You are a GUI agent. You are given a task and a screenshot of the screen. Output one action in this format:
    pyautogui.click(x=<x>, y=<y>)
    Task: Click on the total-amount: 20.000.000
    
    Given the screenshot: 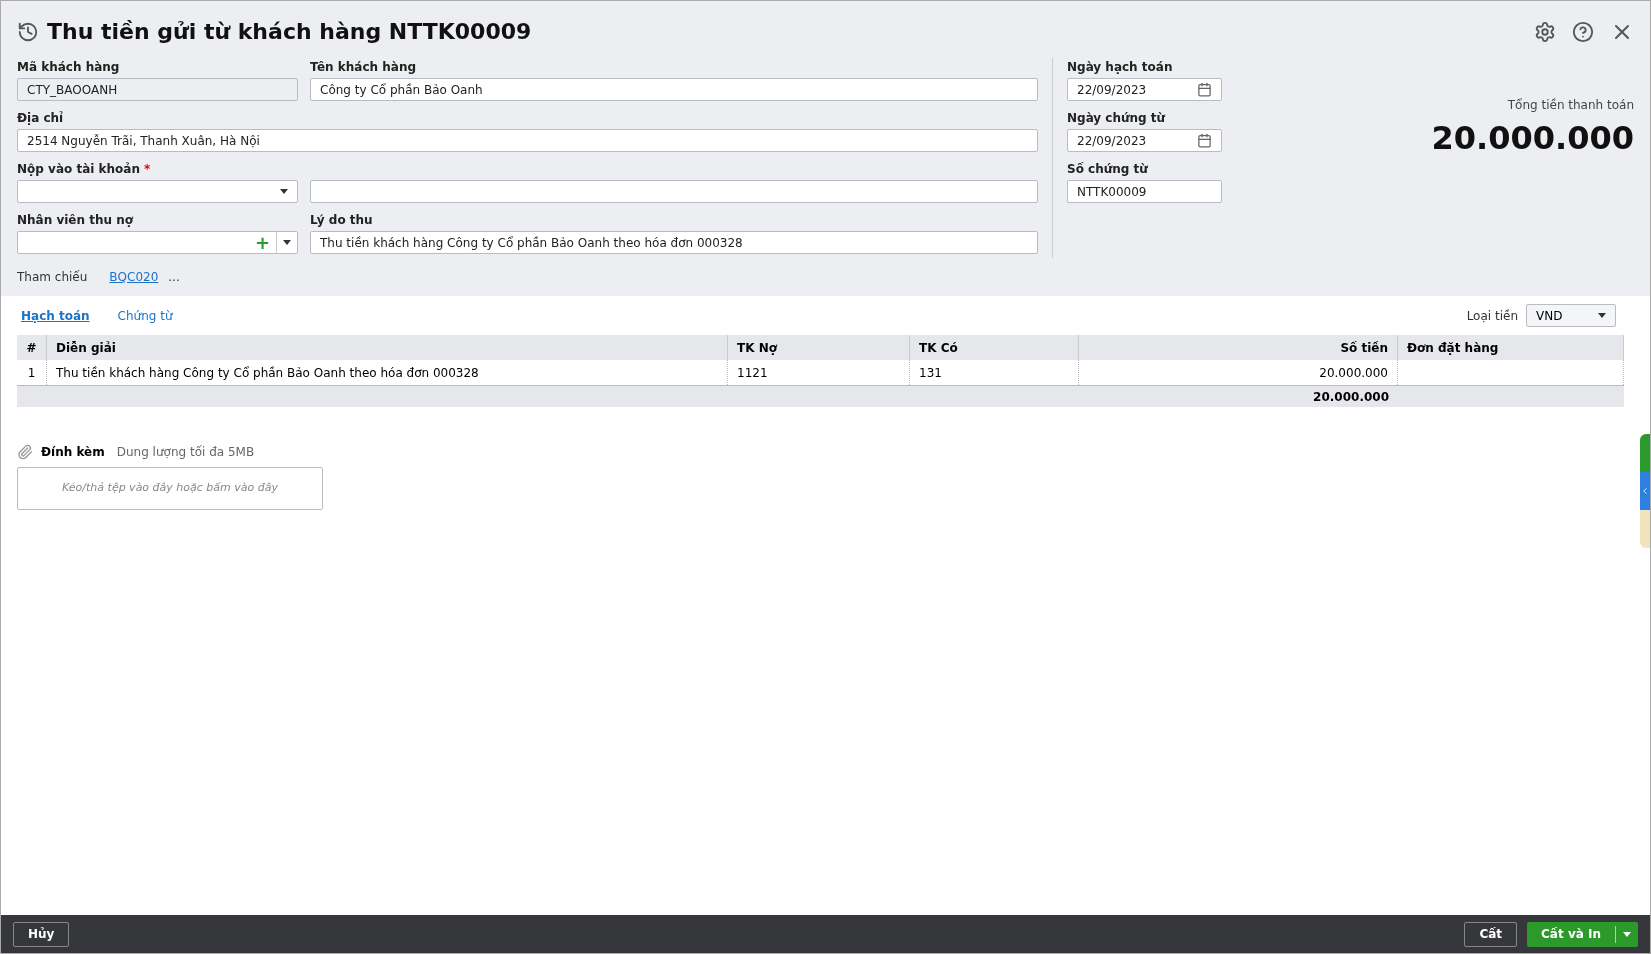 What is the action you would take?
    pyautogui.click(x=1532, y=138)
    